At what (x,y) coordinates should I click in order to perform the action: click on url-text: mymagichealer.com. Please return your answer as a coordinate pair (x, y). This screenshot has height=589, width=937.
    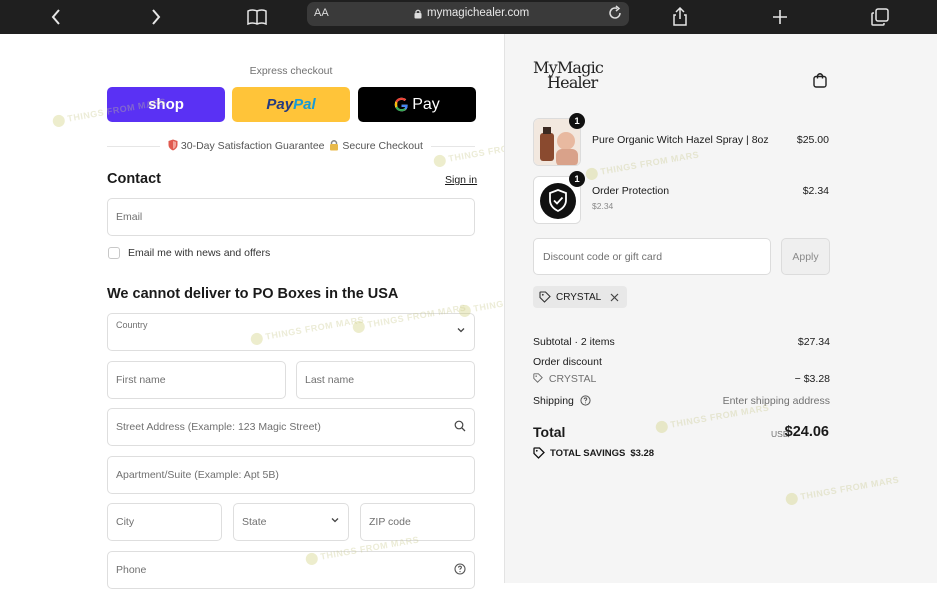
    Looking at the image, I should click on (478, 13).